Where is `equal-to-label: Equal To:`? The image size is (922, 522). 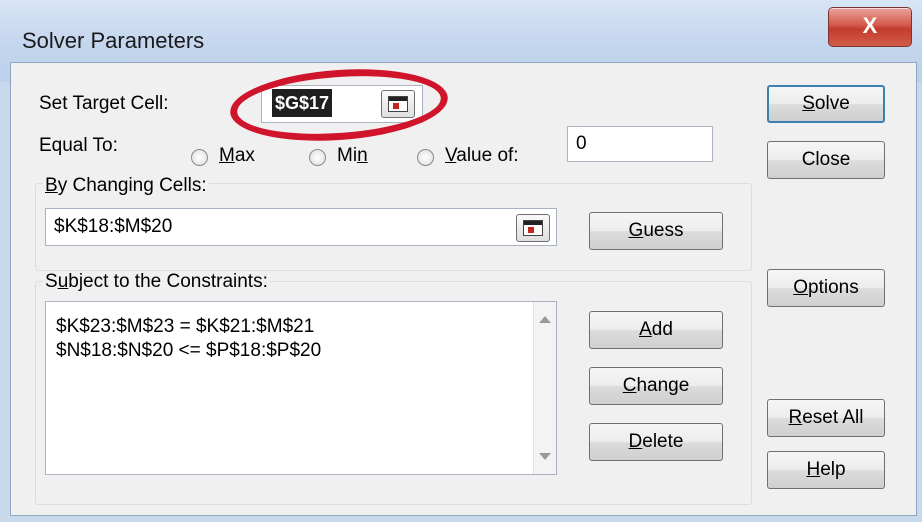 equal-to-label: Equal To: is located at coordinates (78, 145).